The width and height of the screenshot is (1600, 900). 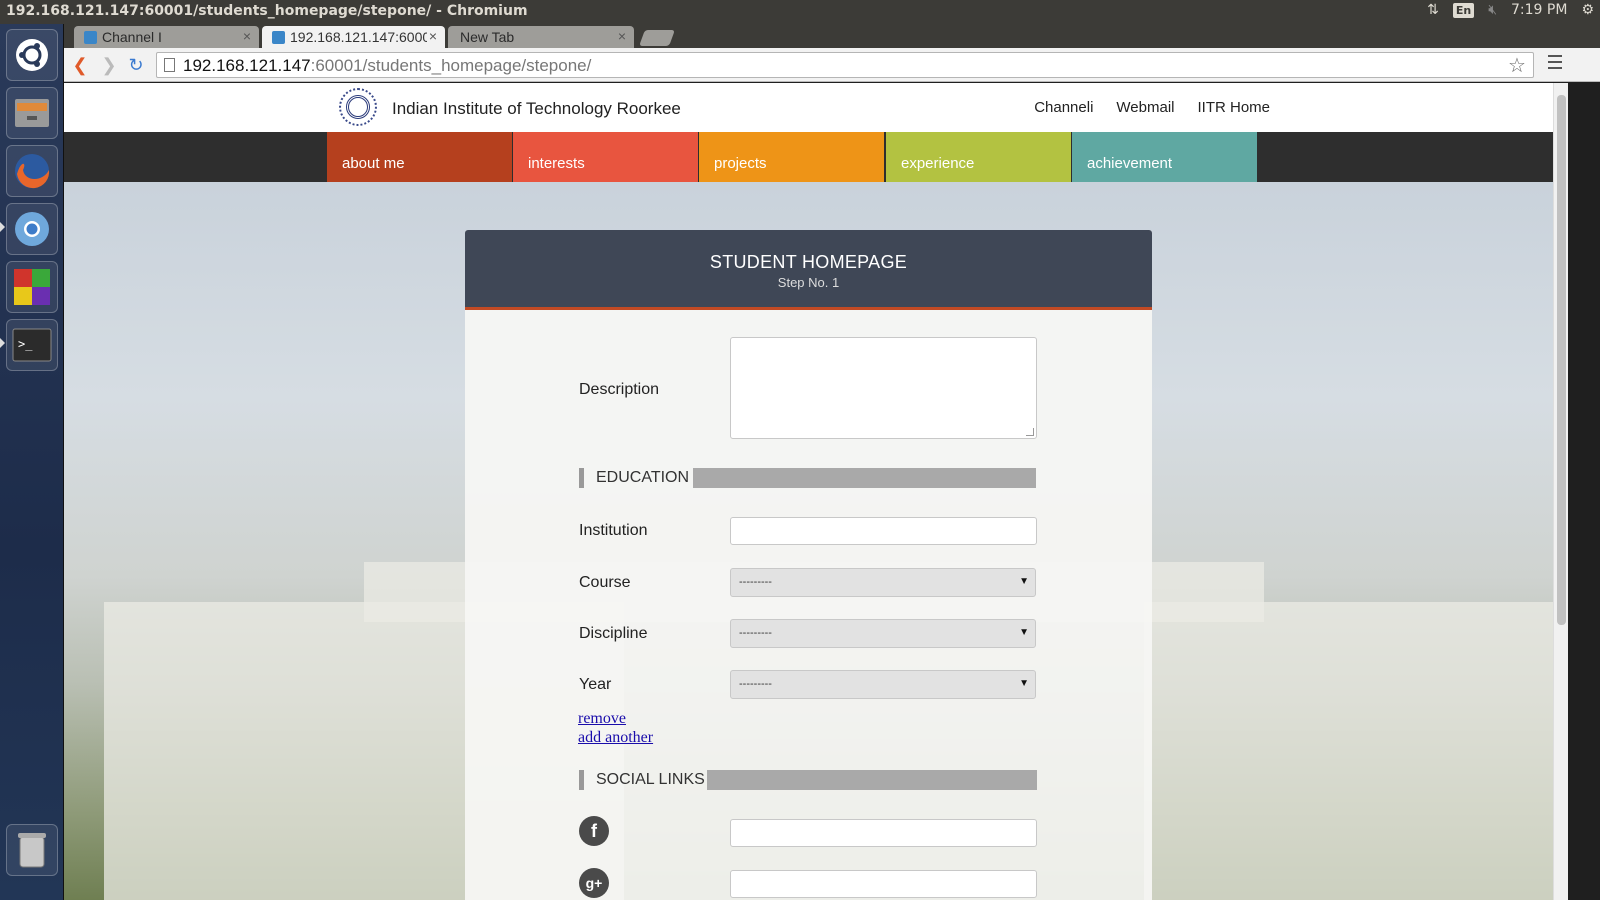 I want to click on discipline-label: Discipline, so click(x=613, y=633).